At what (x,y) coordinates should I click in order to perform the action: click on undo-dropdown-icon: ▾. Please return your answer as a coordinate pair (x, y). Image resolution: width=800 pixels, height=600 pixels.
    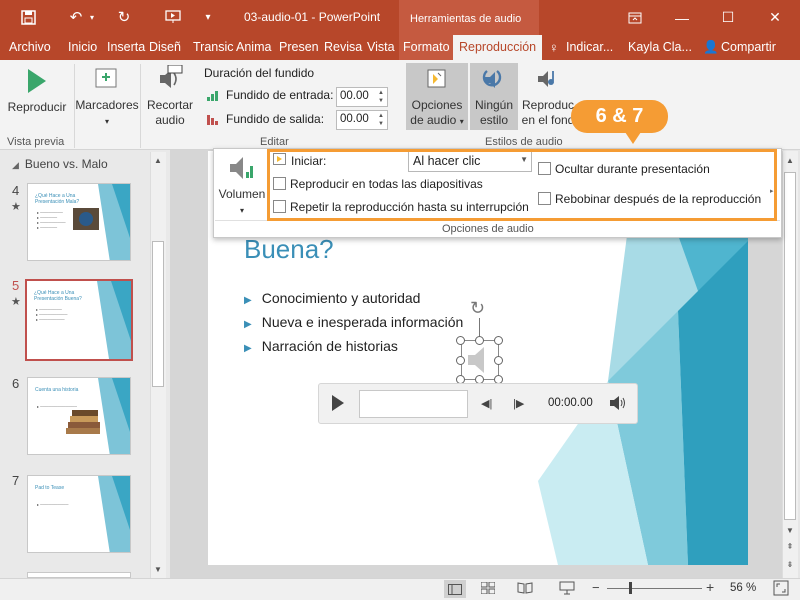
    Looking at the image, I should click on (92, 17).